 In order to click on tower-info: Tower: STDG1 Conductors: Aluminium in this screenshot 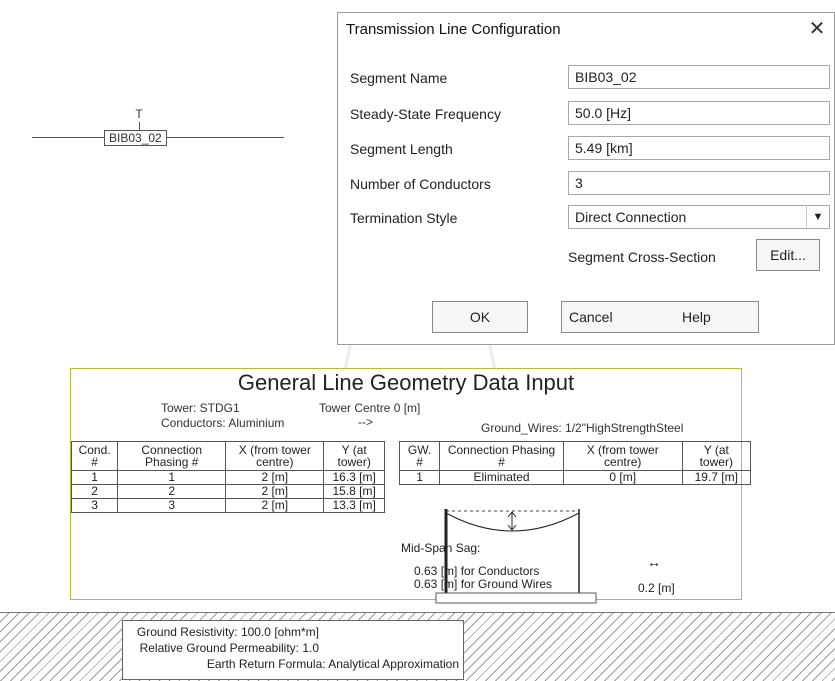, I will do `click(222, 416)`.